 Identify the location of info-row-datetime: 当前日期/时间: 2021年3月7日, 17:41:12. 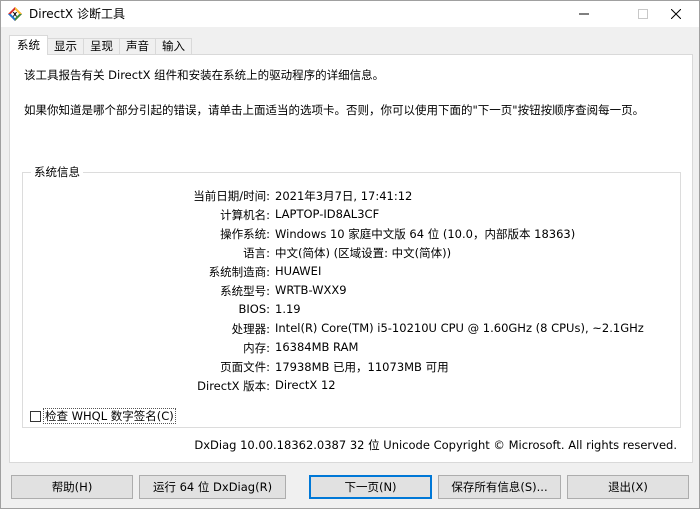
(343, 197).